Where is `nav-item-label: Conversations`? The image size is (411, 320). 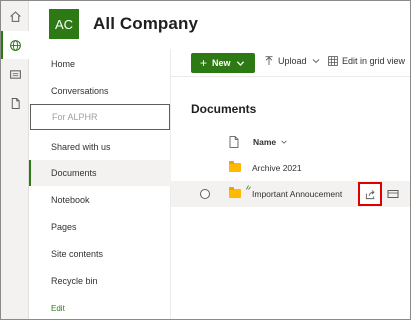
nav-item-label: Conversations is located at coordinates (80, 91).